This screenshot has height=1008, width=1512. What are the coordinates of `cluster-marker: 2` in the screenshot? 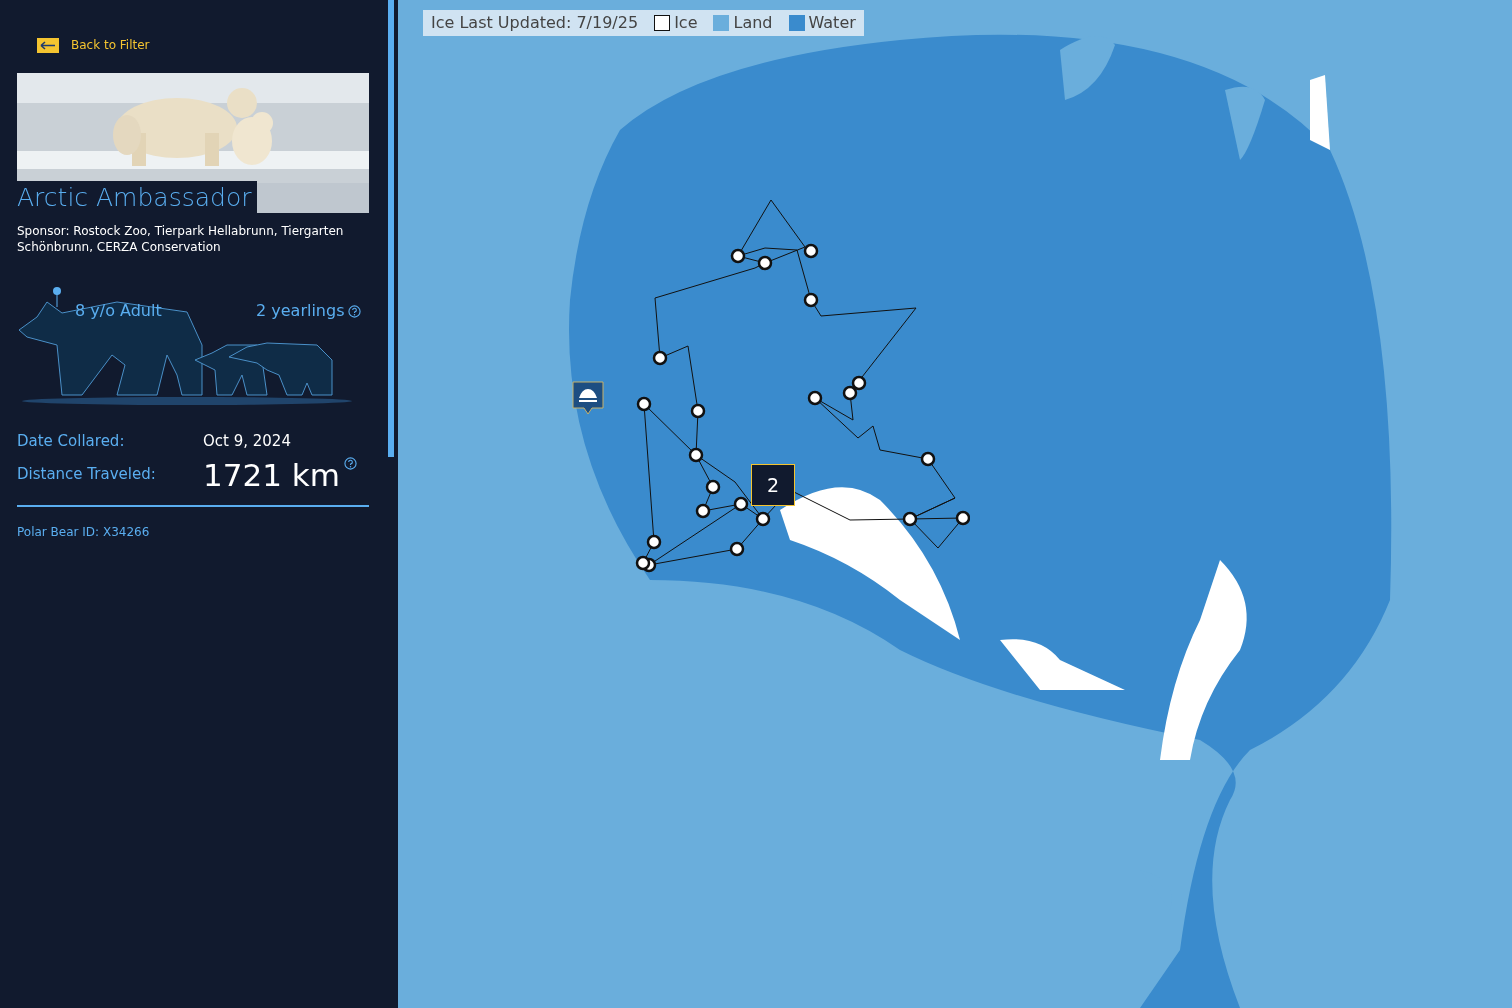 It's located at (773, 485).